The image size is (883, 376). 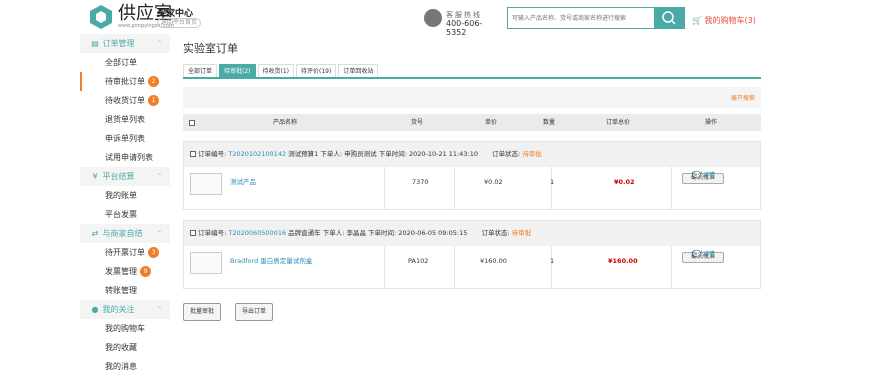 I want to click on count-badge: 1, so click(x=153, y=100).